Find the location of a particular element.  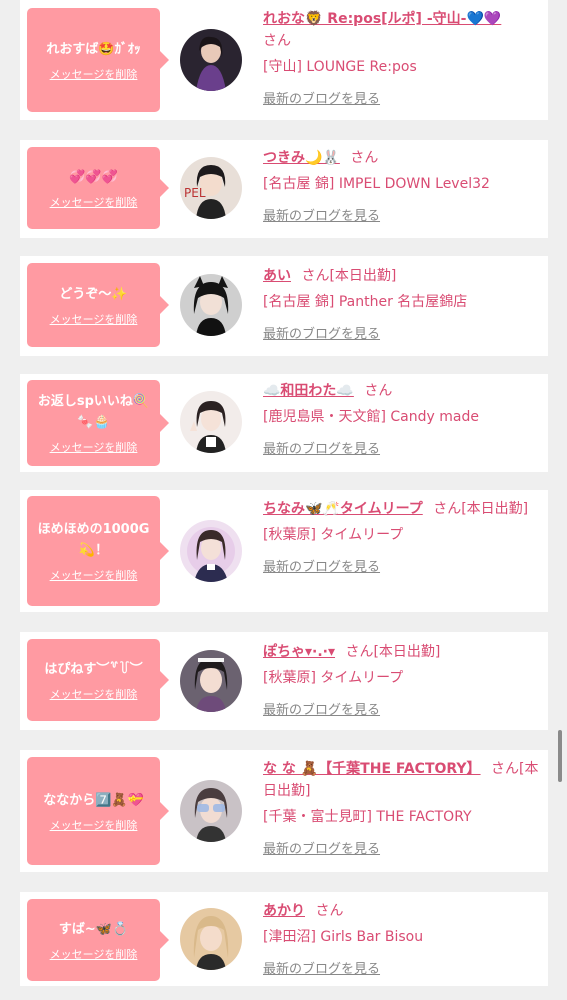

message-bubble: 💞💞💞 メッセージを削除 is located at coordinates (98, 188).